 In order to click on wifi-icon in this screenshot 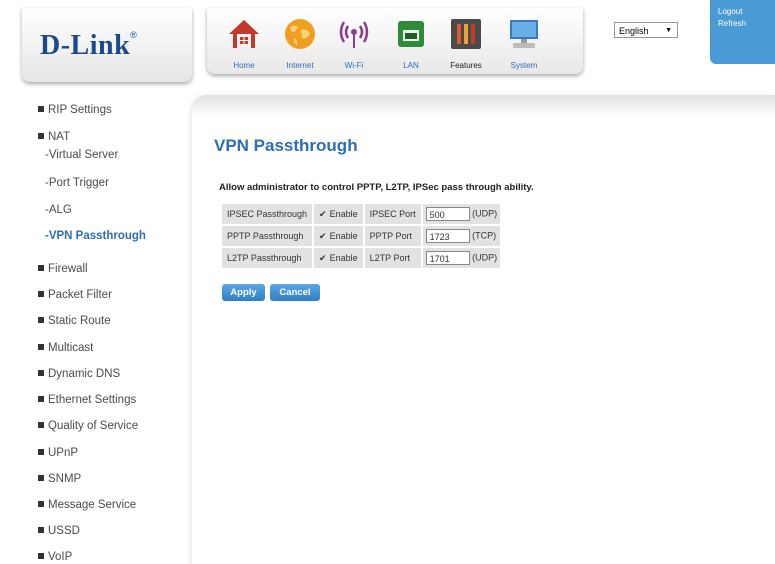, I will do `click(354, 34)`.